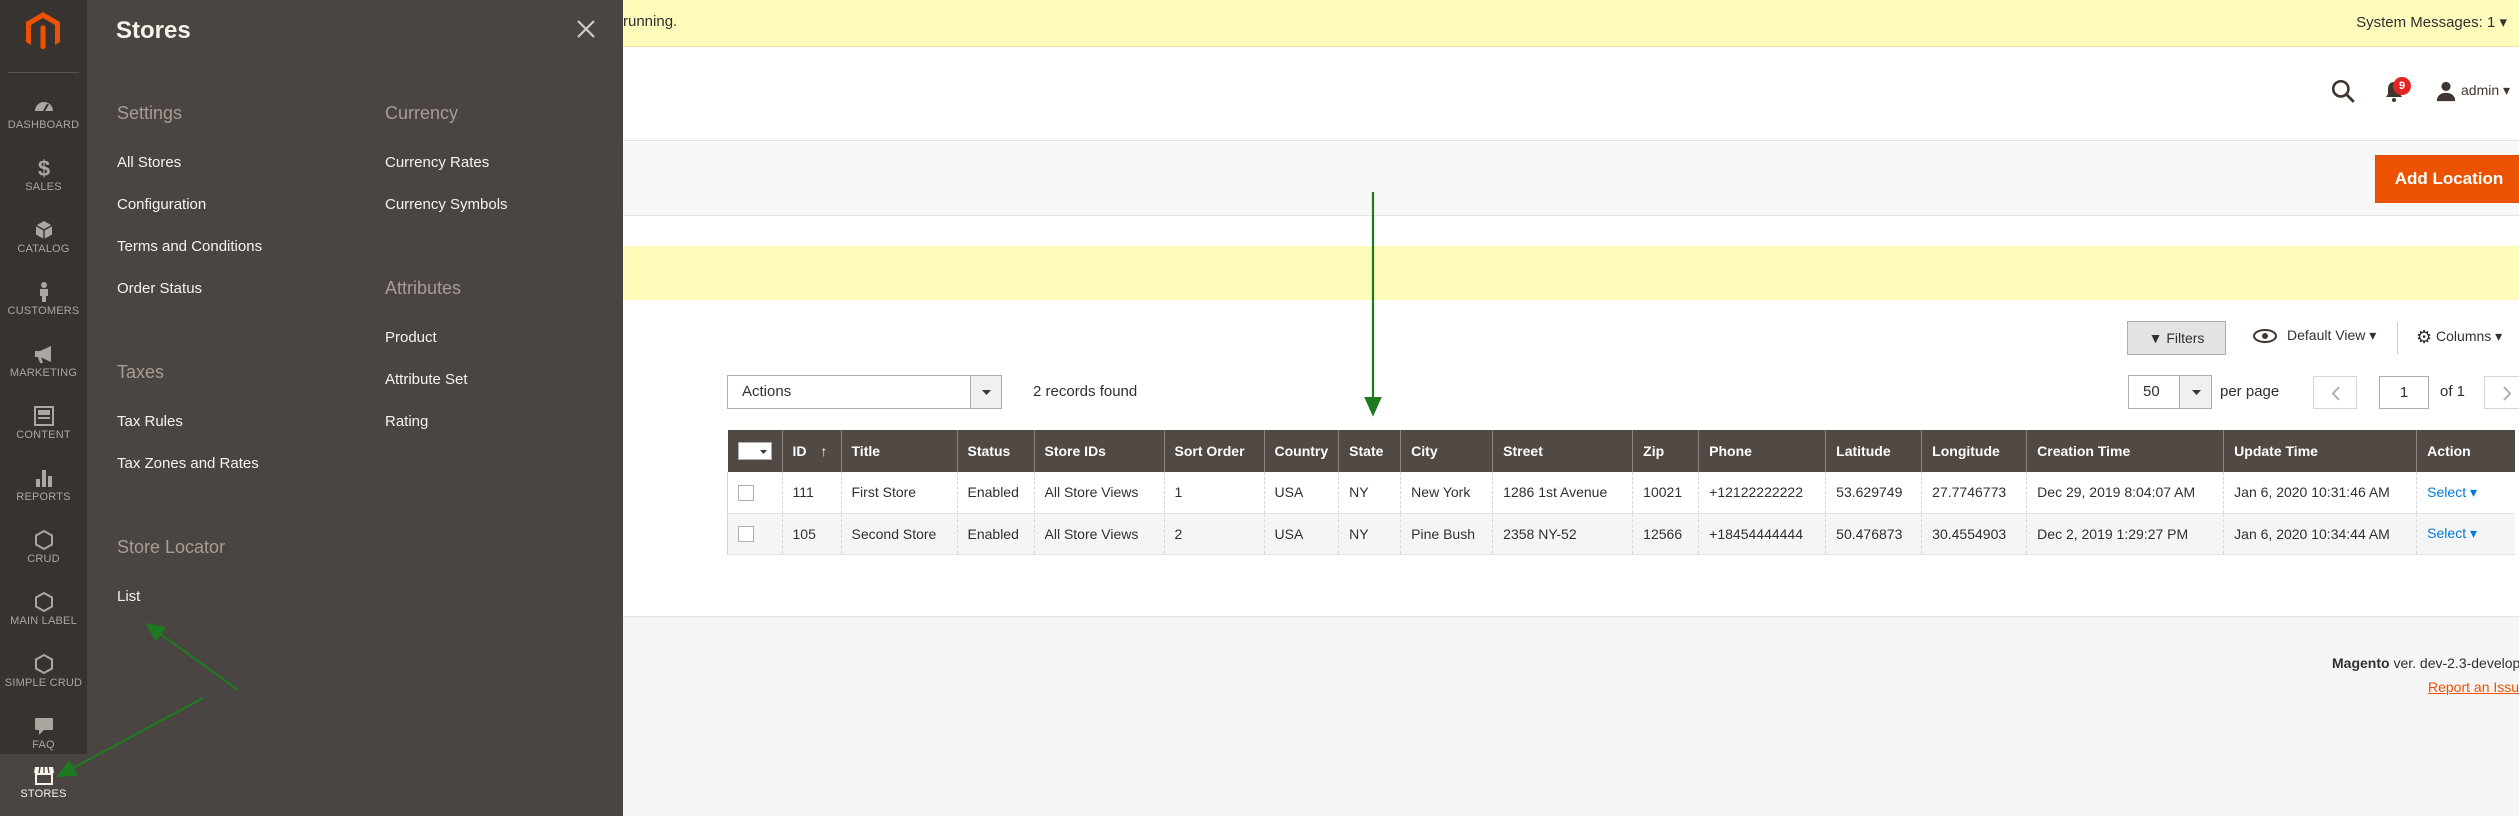 This screenshot has height=816, width=2519. Describe the element at coordinates (586, 29) in the screenshot. I see `close-icon` at that location.